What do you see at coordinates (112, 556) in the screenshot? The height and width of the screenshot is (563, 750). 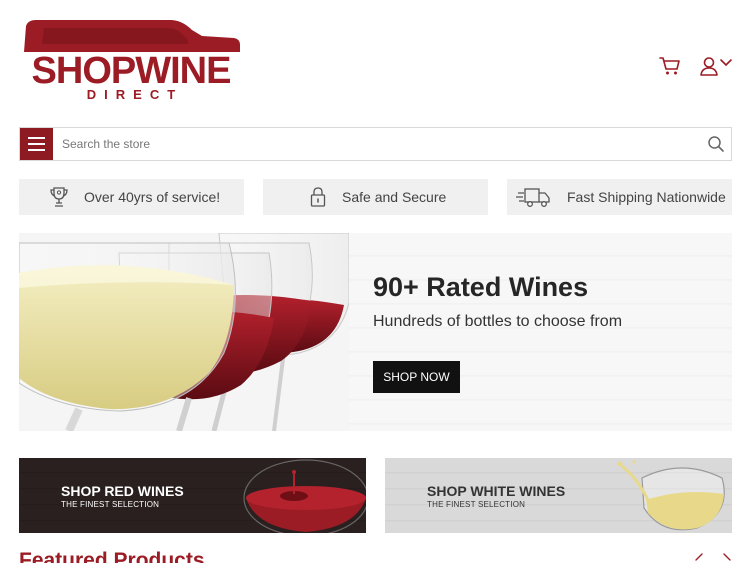 I see `featured-products-heading: Featured Products` at bounding box center [112, 556].